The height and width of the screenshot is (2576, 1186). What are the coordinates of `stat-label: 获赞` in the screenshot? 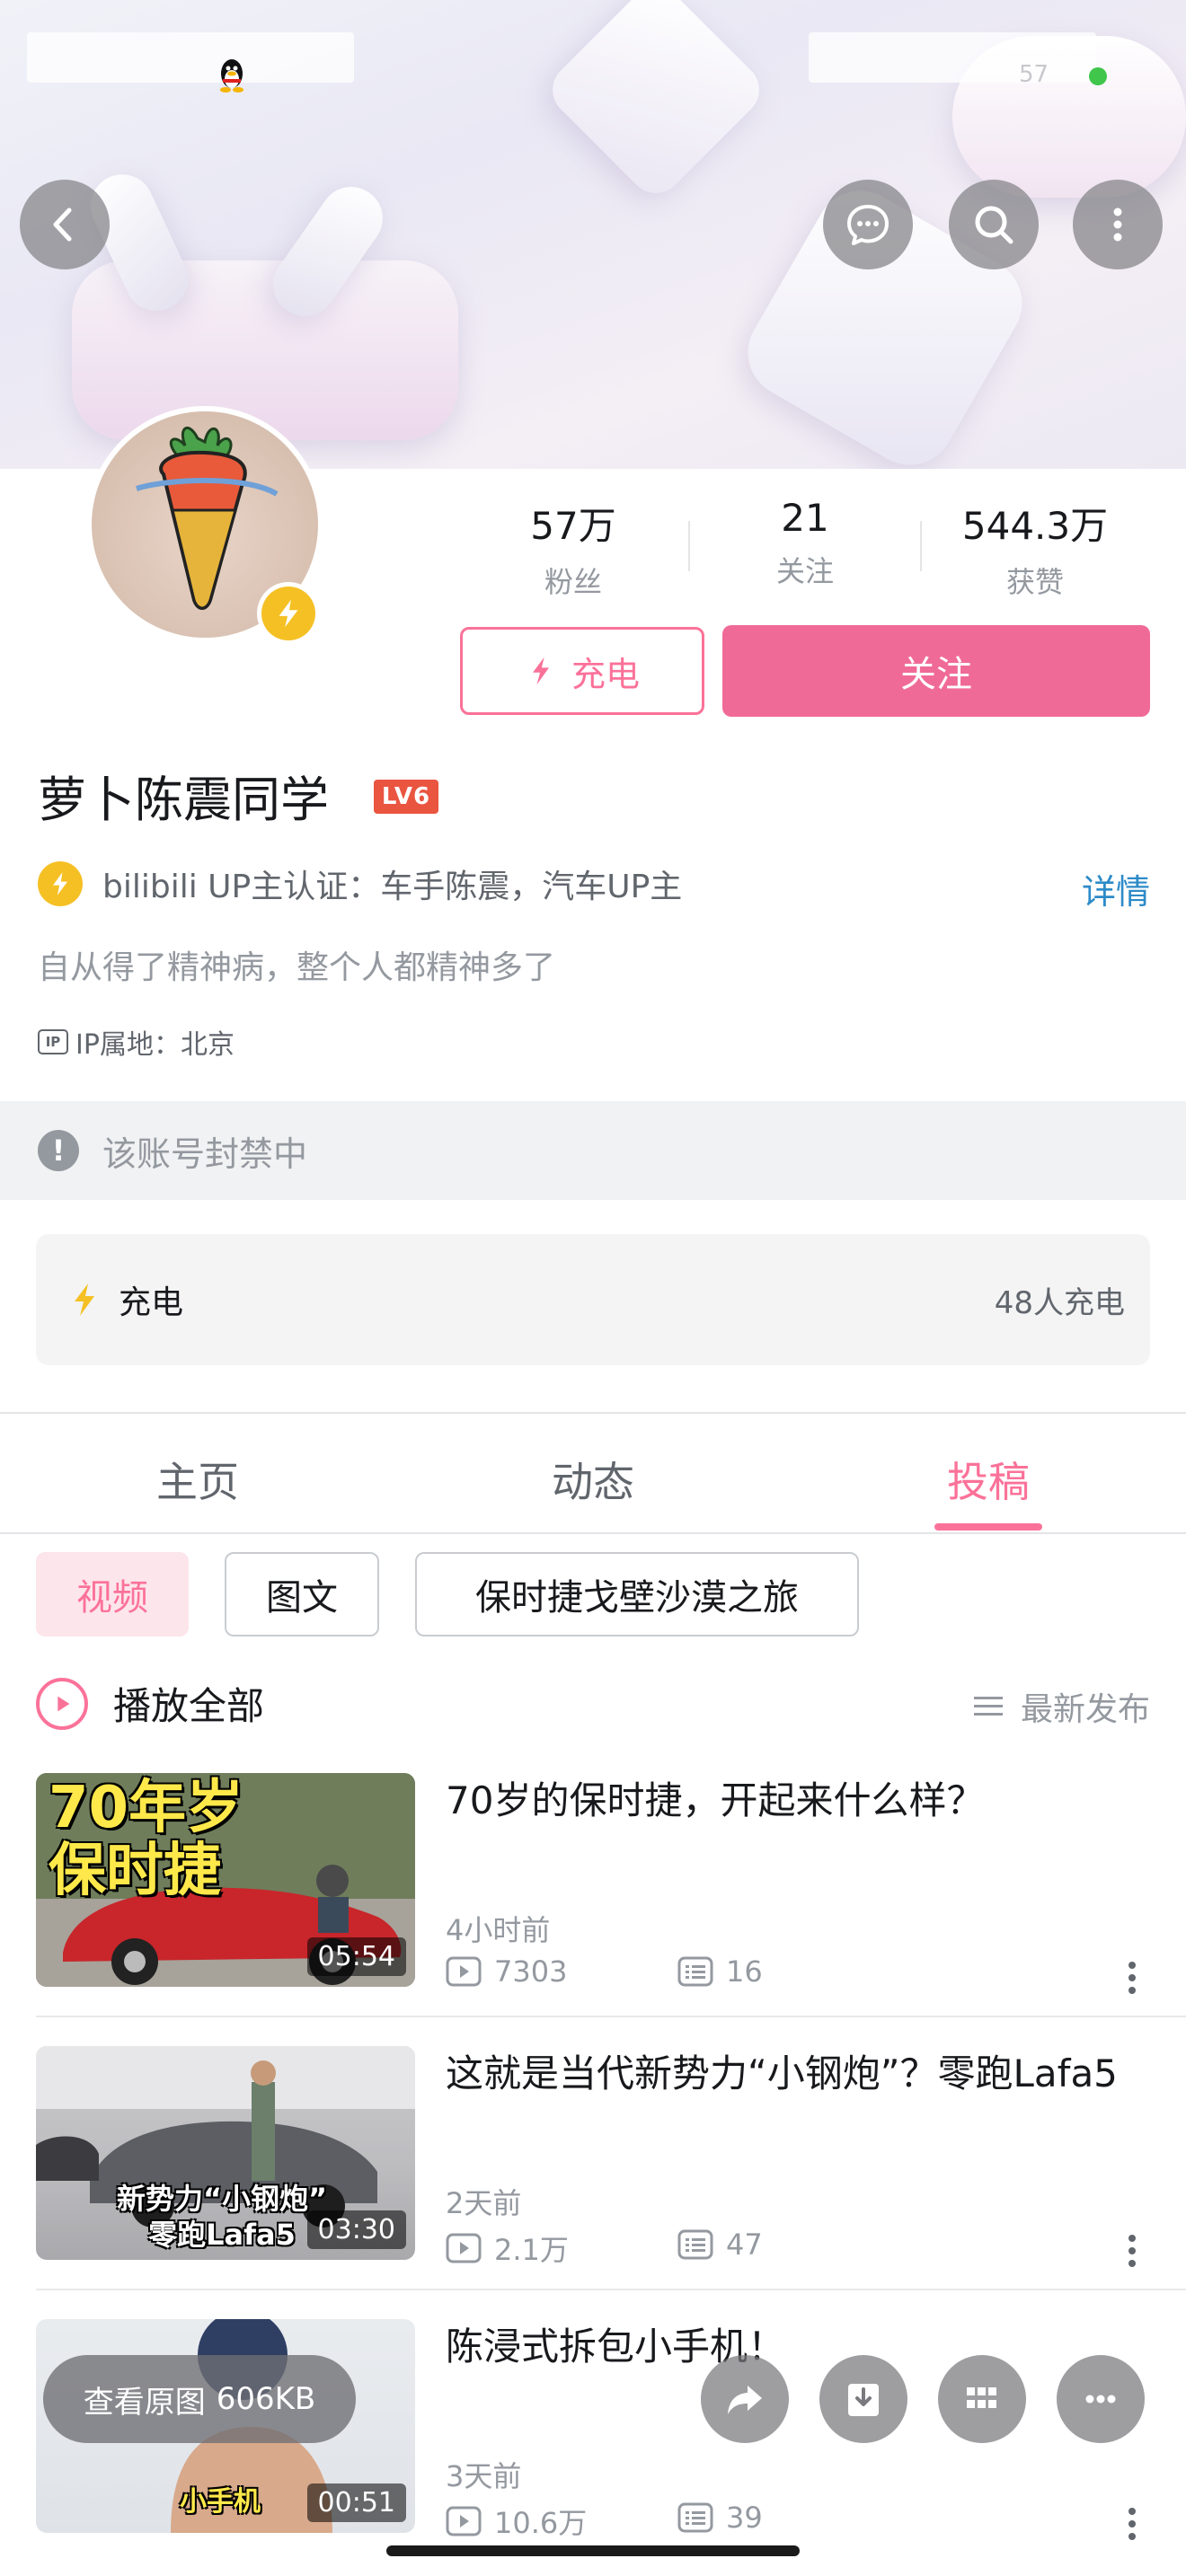 It's located at (1034, 582).